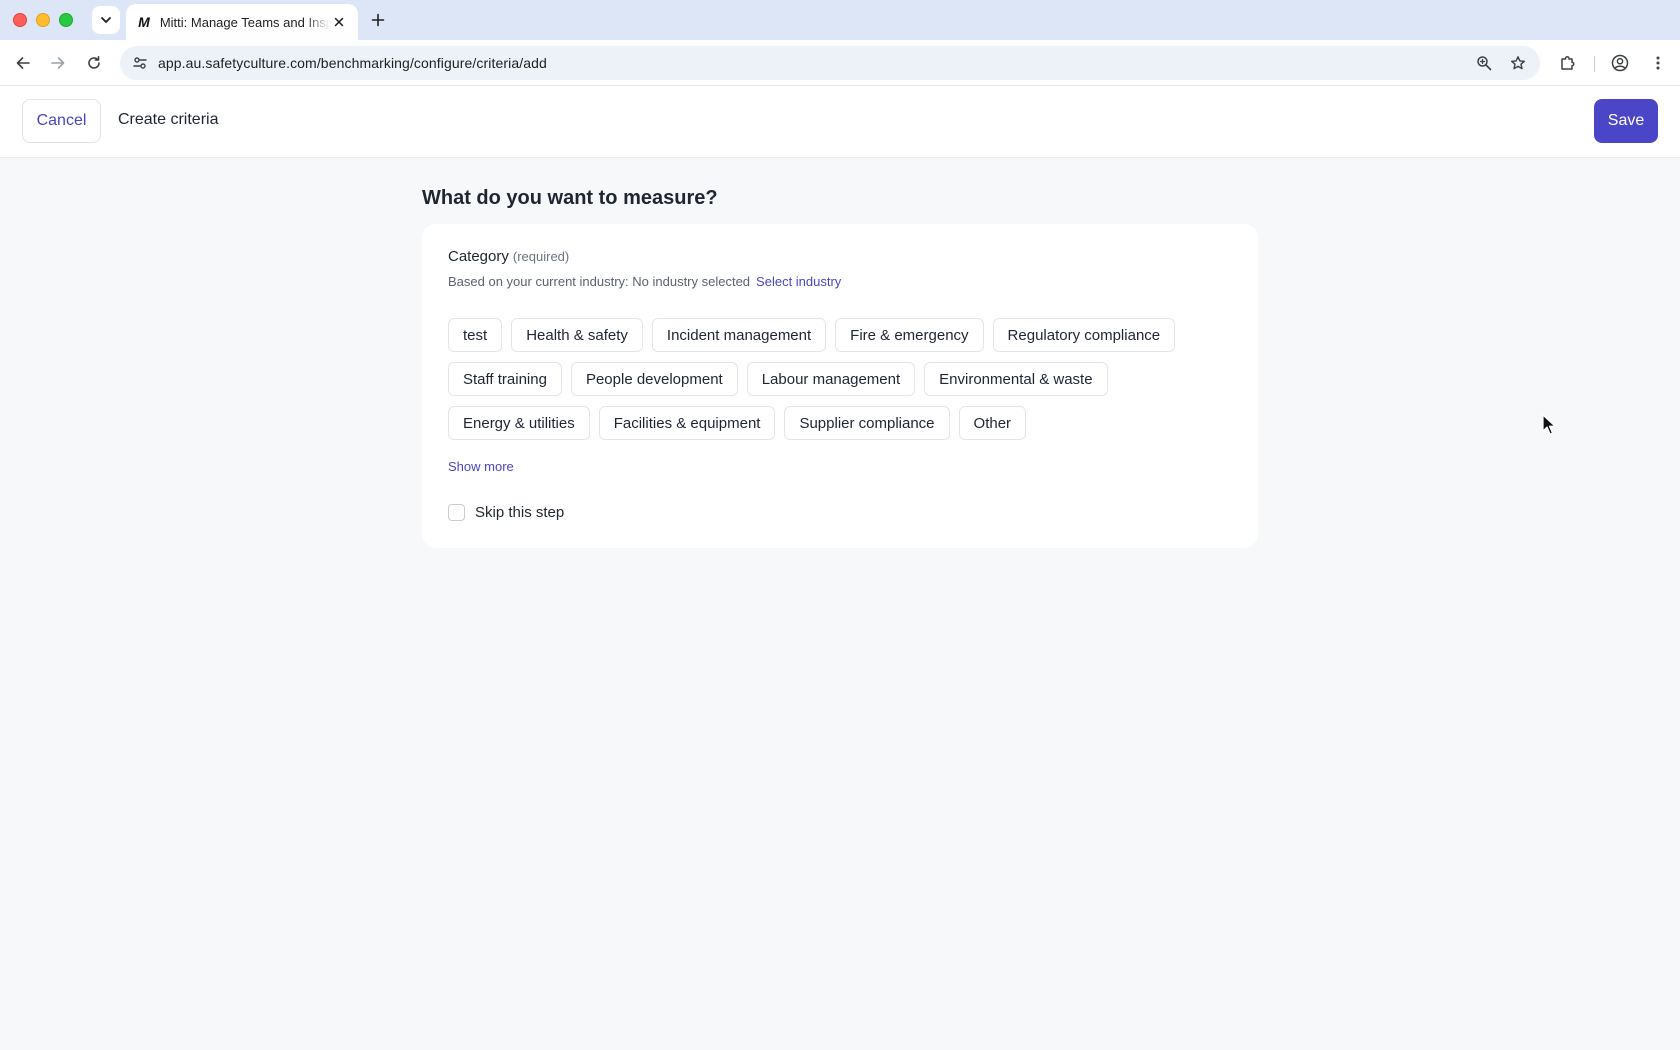  What do you see at coordinates (1626, 121) in the screenshot?
I see `save-button: Save` at bounding box center [1626, 121].